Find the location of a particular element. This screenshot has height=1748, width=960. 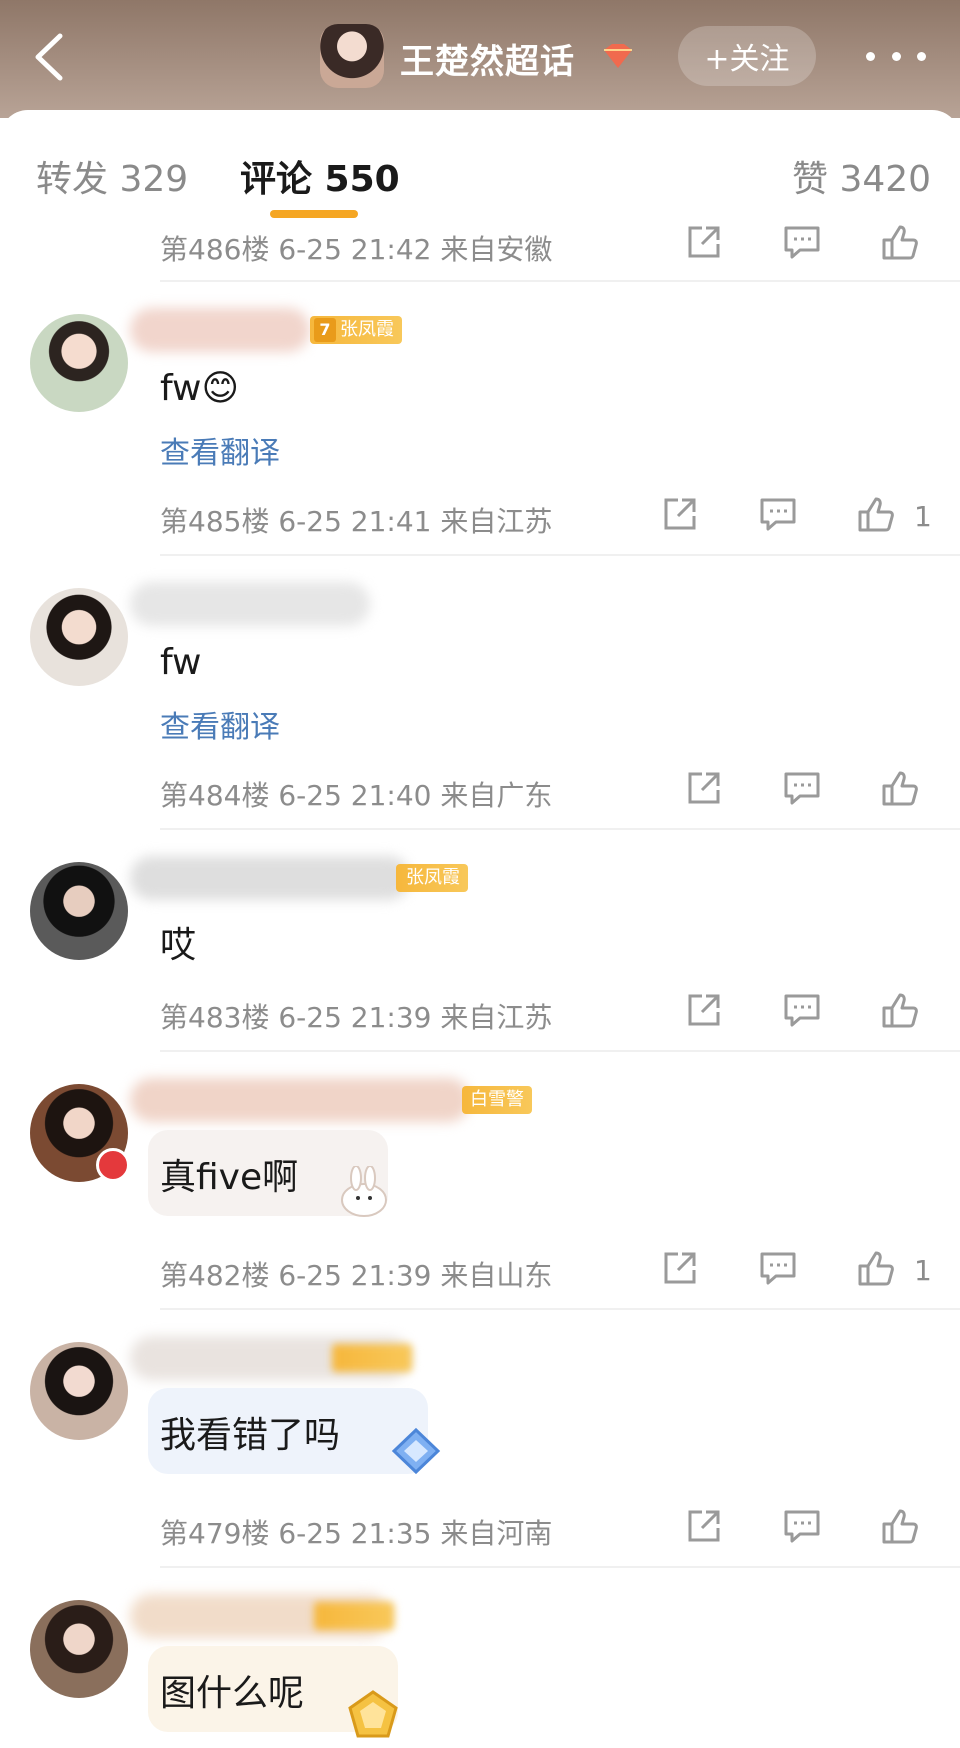

back-arrow-icon is located at coordinates (50, 57).